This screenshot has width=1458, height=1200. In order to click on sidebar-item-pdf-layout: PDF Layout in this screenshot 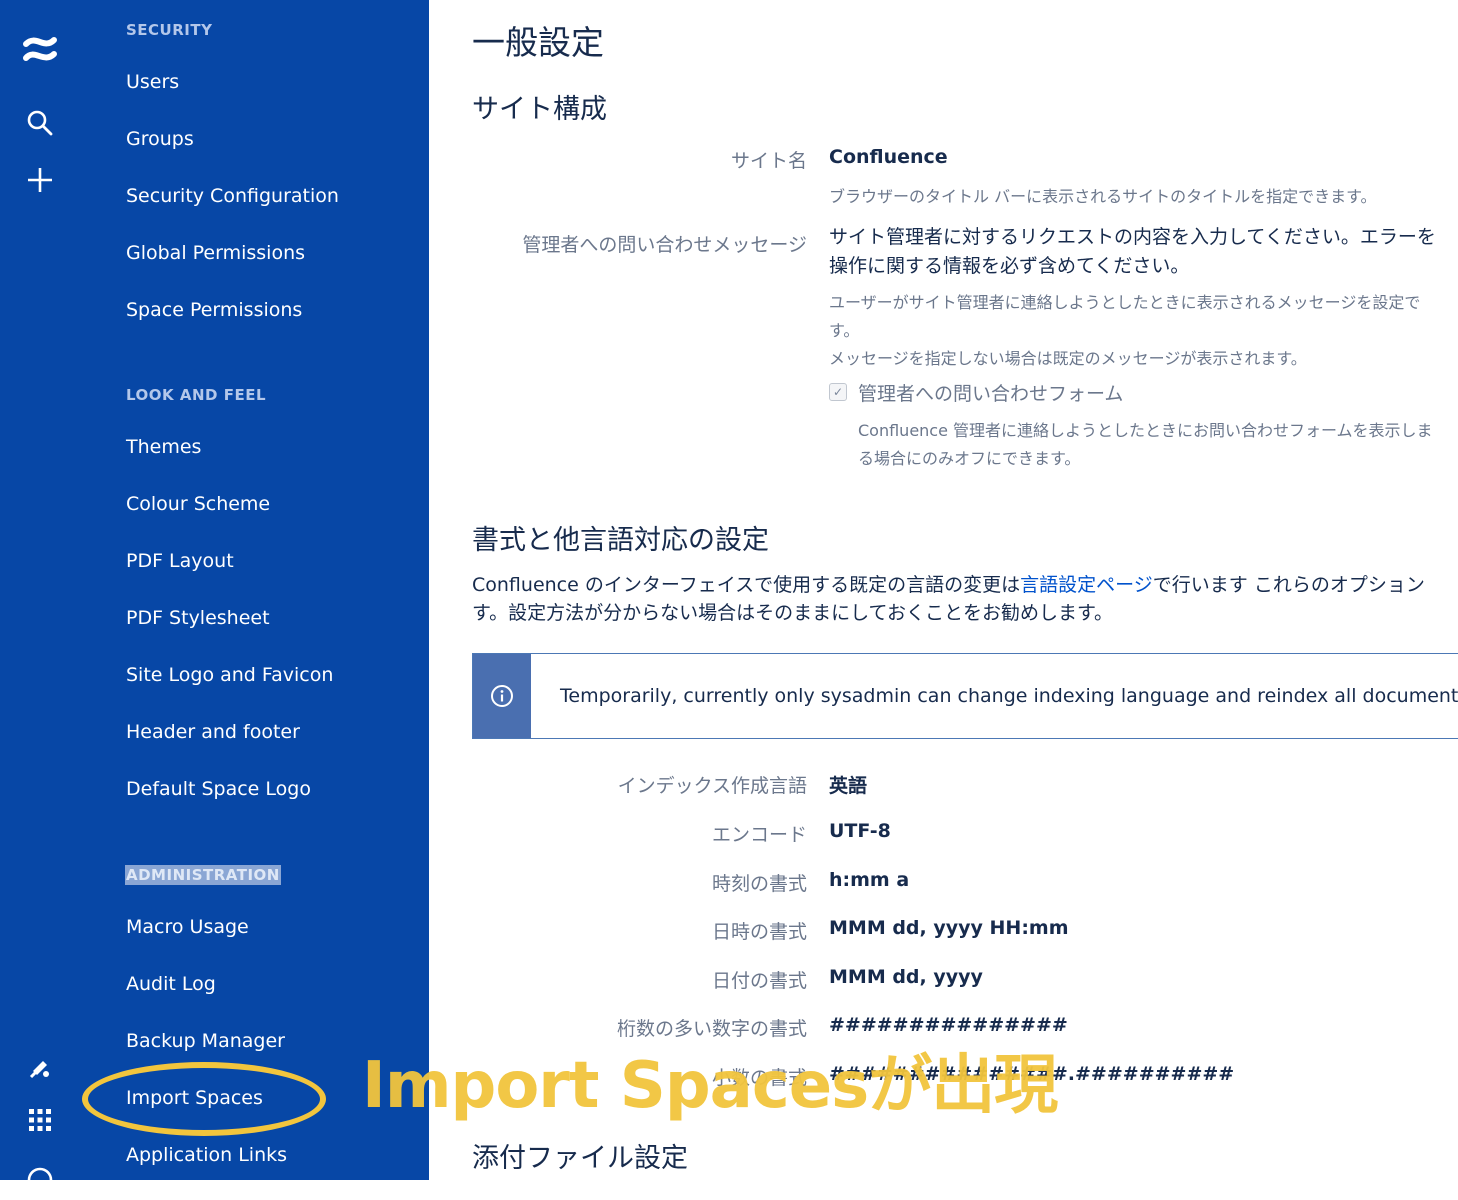, I will do `click(180, 561)`.